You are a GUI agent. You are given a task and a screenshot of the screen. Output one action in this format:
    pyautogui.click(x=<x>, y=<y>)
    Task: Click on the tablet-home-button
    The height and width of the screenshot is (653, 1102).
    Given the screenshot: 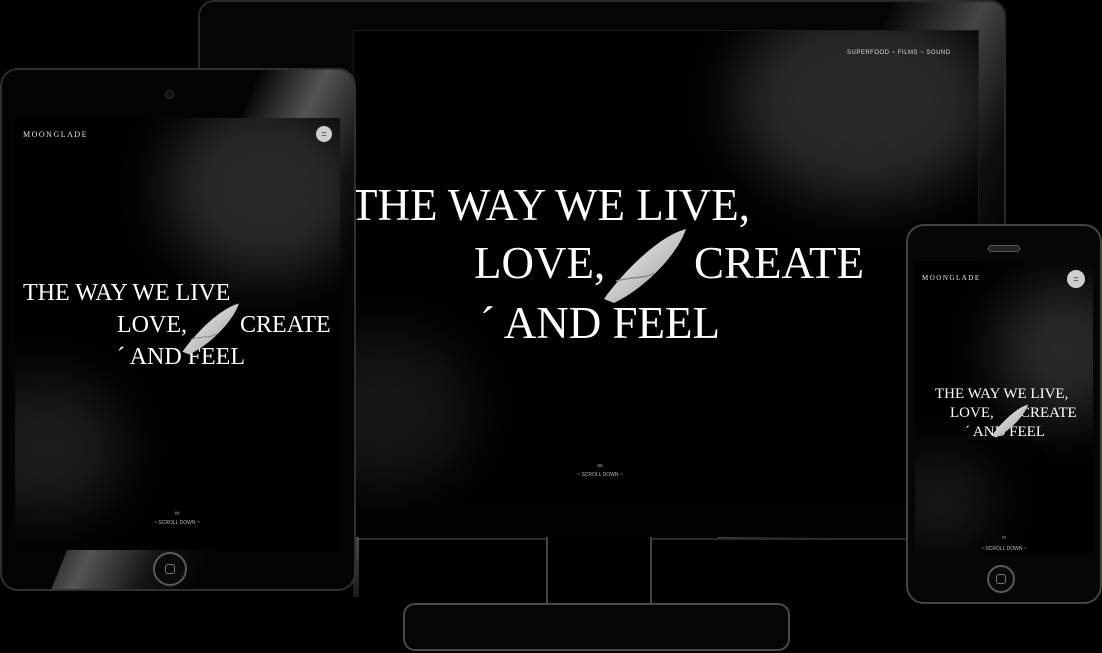 What is the action you would take?
    pyautogui.click(x=170, y=569)
    